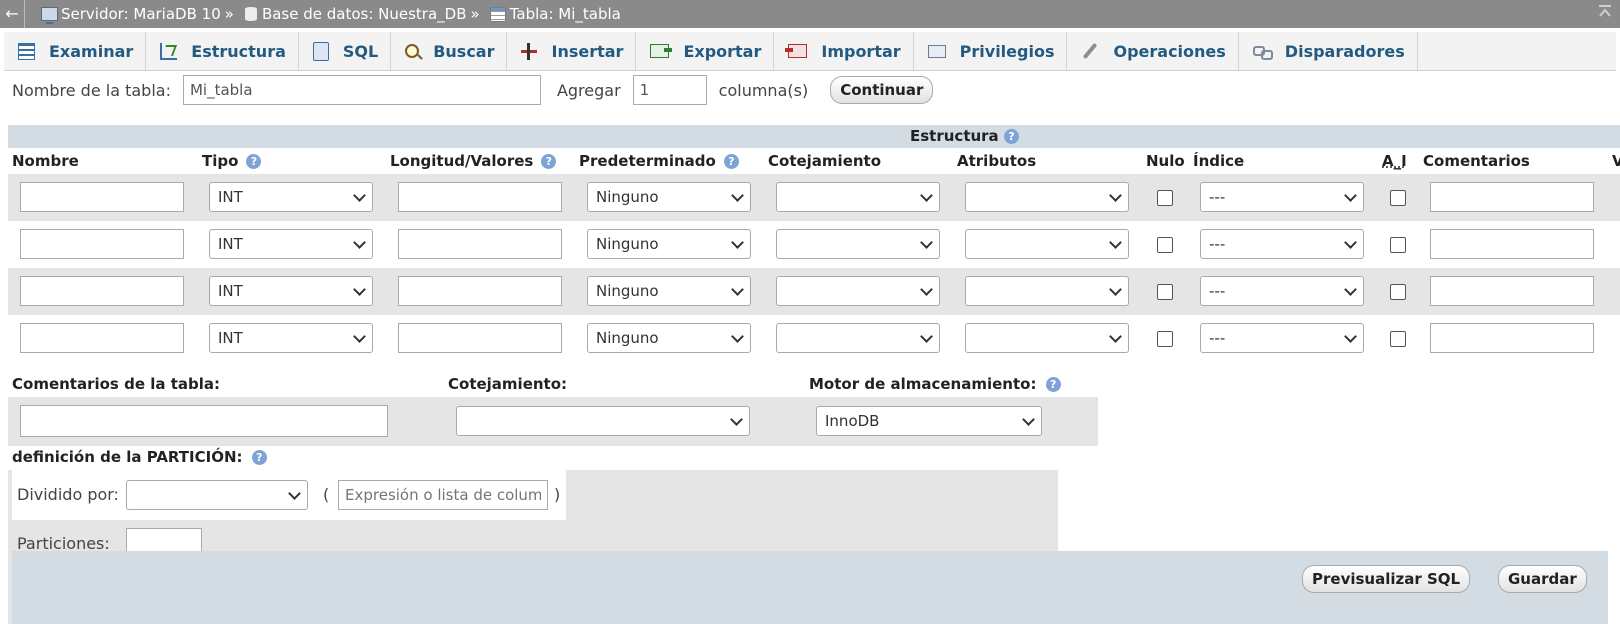 This screenshot has height=624, width=1620. Describe the element at coordinates (565, 14) in the screenshot. I see `breadcrumb-table-label: Tabla: Mi_tabla` at that location.